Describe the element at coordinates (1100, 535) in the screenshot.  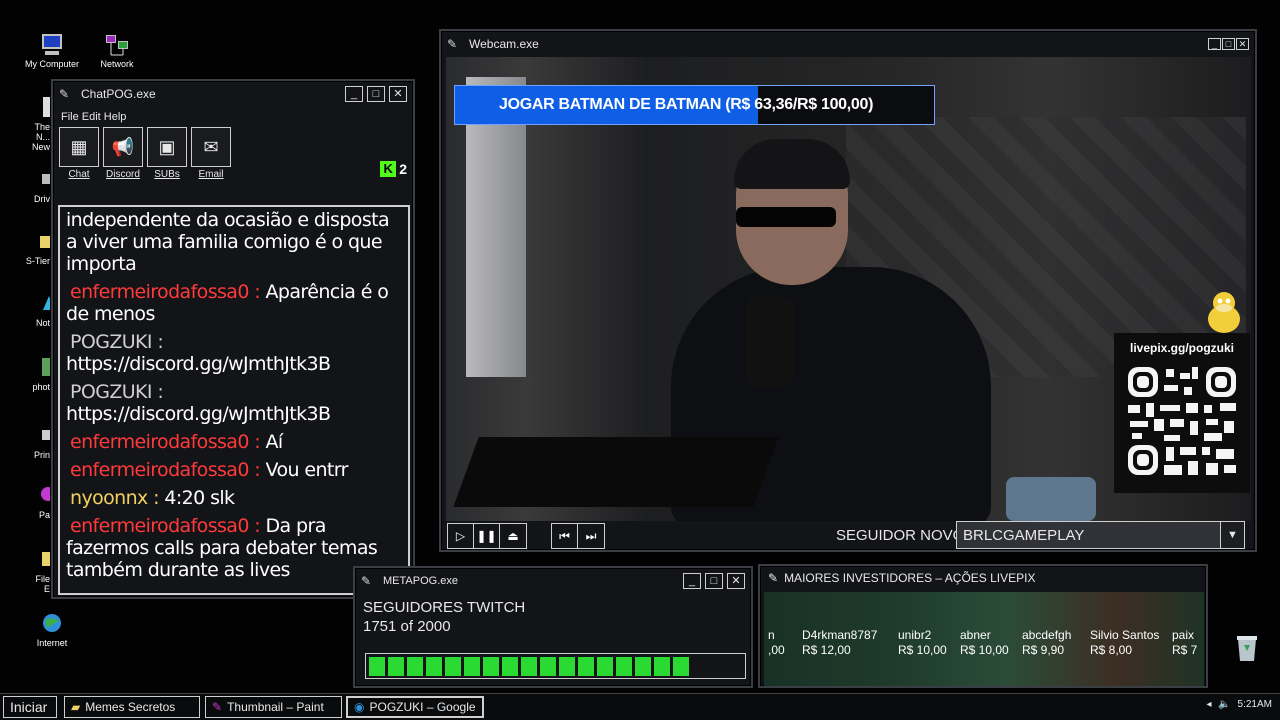
I see `new-follower-select: BRLCGAMEPLAY ▼` at that location.